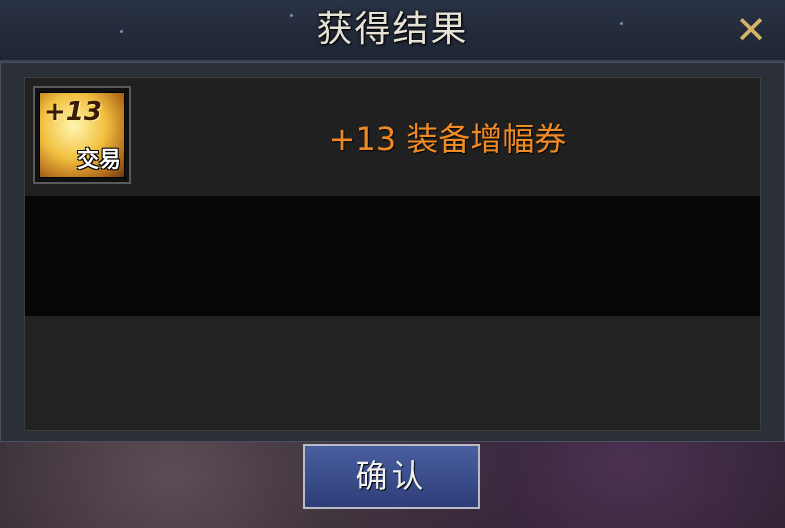 The image size is (785, 528). What do you see at coordinates (73, 112) in the screenshot?
I see `item-icon-plus-text: +13` at bounding box center [73, 112].